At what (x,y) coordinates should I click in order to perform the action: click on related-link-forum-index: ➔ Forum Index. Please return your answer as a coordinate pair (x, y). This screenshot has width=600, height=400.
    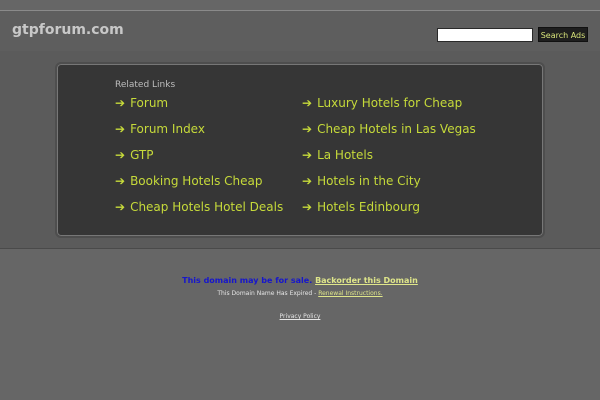
    Looking at the image, I should click on (160, 129).